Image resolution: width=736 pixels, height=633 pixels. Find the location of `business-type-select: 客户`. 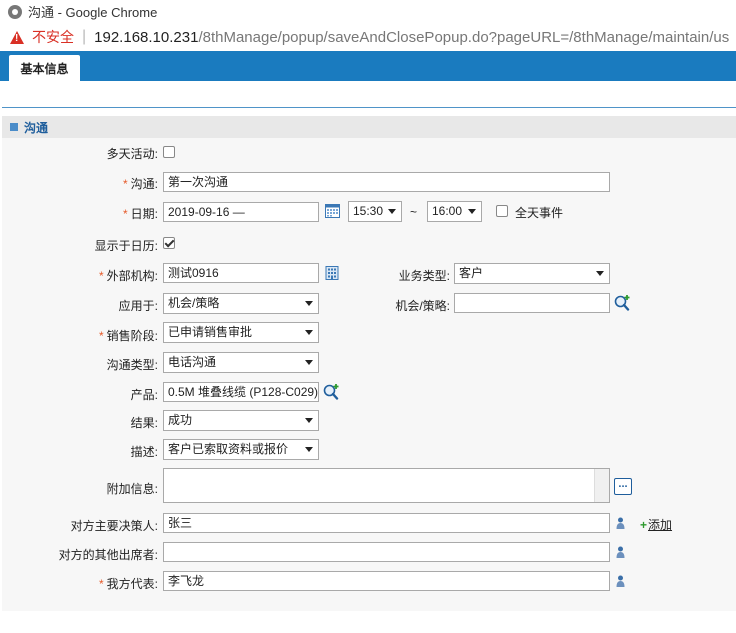

business-type-select: 客户 is located at coordinates (532, 273).